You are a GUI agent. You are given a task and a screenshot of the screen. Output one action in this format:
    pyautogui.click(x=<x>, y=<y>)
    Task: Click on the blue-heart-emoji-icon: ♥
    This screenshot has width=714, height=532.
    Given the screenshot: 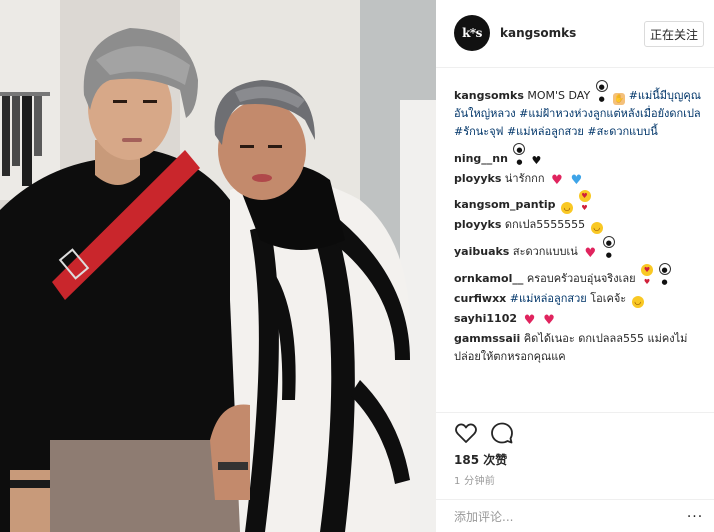 What is the action you would take?
    pyautogui.click(x=576, y=180)
    